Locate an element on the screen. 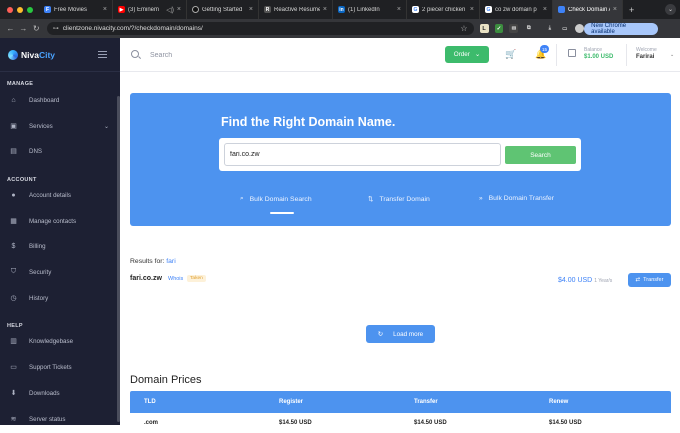 The height and width of the screenshot is (433, 680). sidebar-item-account-details: ● Account details is located at coordinates (60, 195).